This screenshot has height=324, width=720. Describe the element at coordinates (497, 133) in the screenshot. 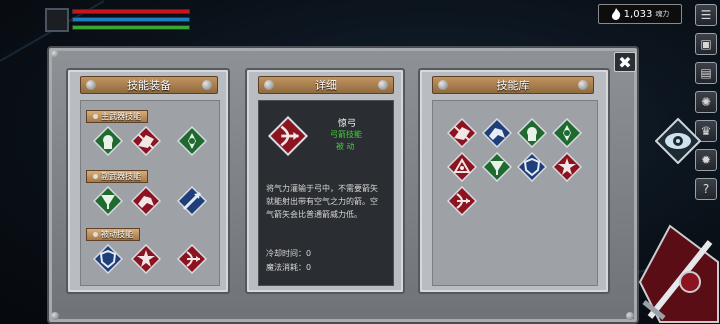

I see `blue-dash-skill-icon` at that location.